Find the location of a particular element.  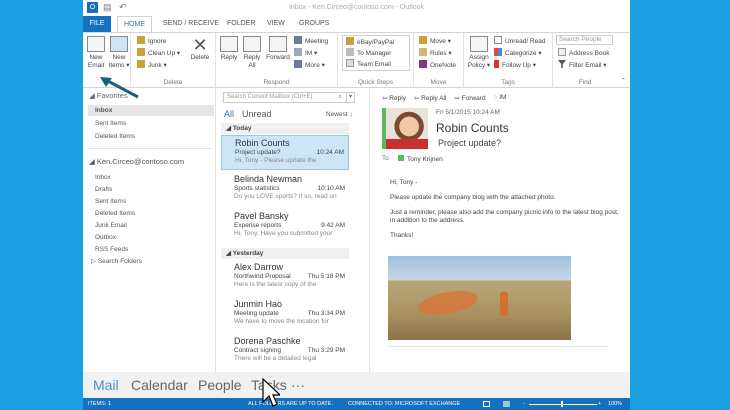

sort-newest: Newest ↓ is located at coordinates (339, 114).